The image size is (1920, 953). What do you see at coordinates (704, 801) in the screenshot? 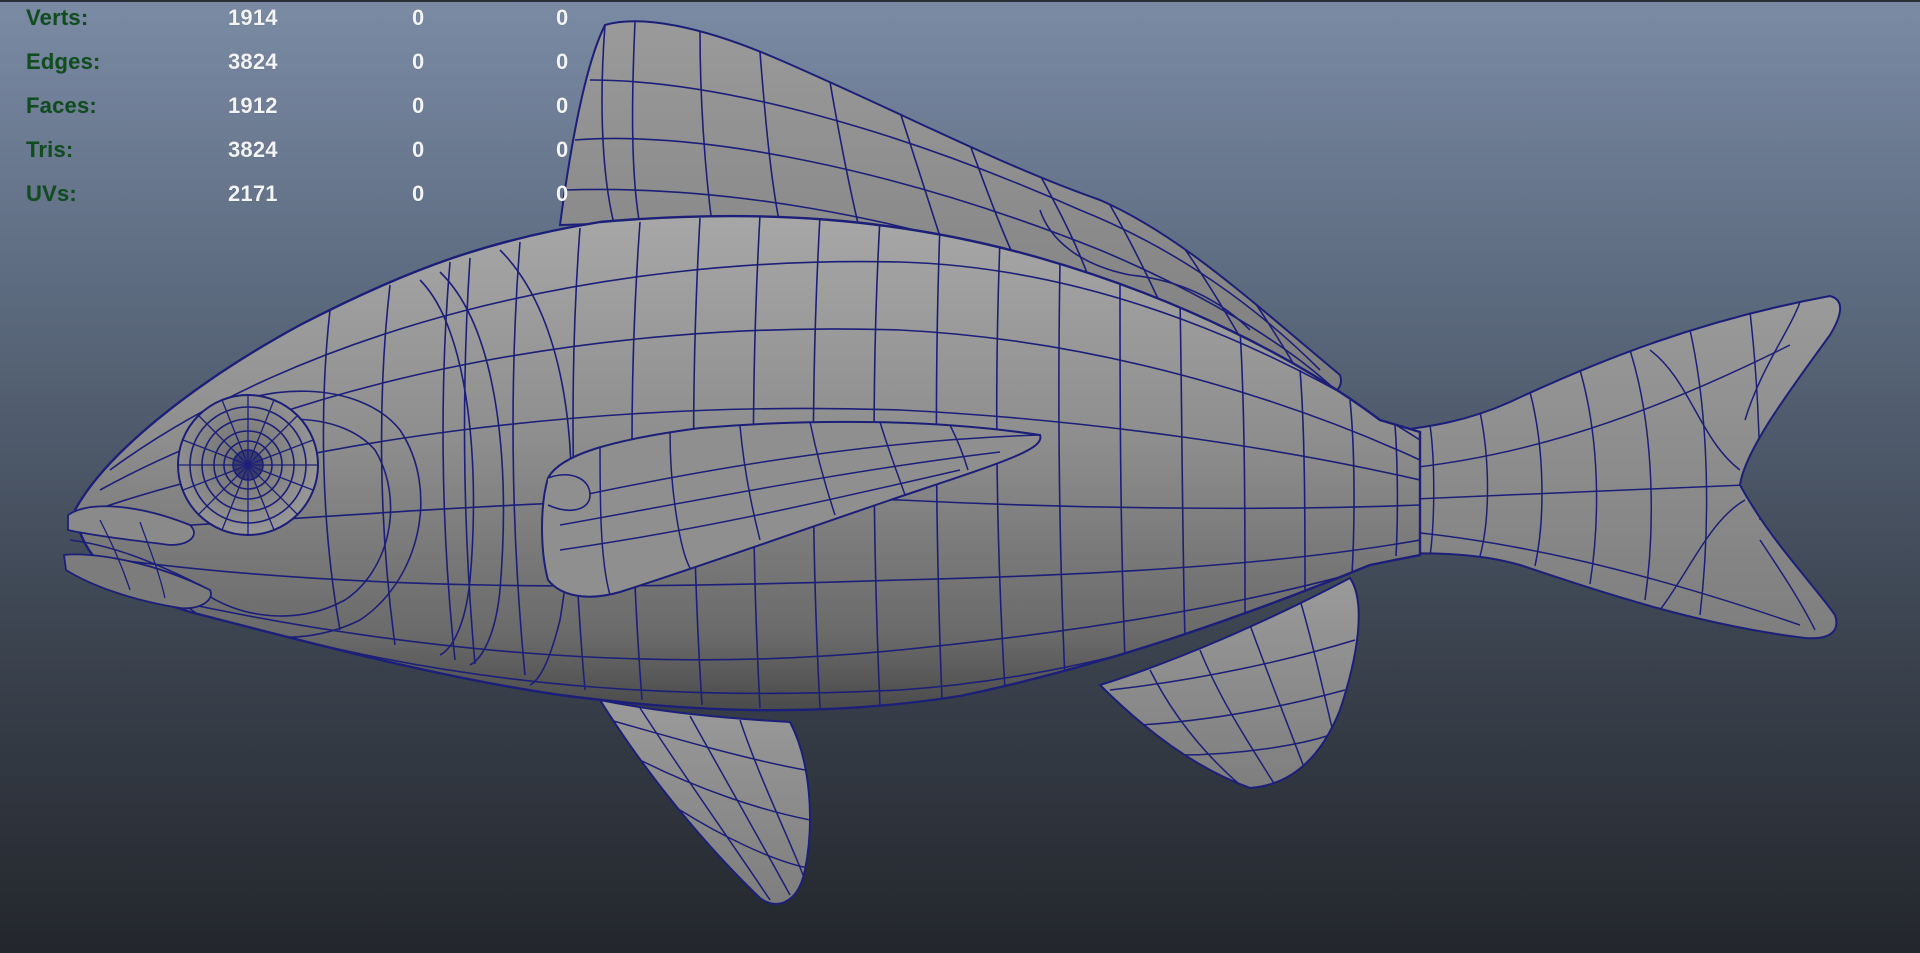
I see `pelvic-fin` at bounding box center [704, 801].